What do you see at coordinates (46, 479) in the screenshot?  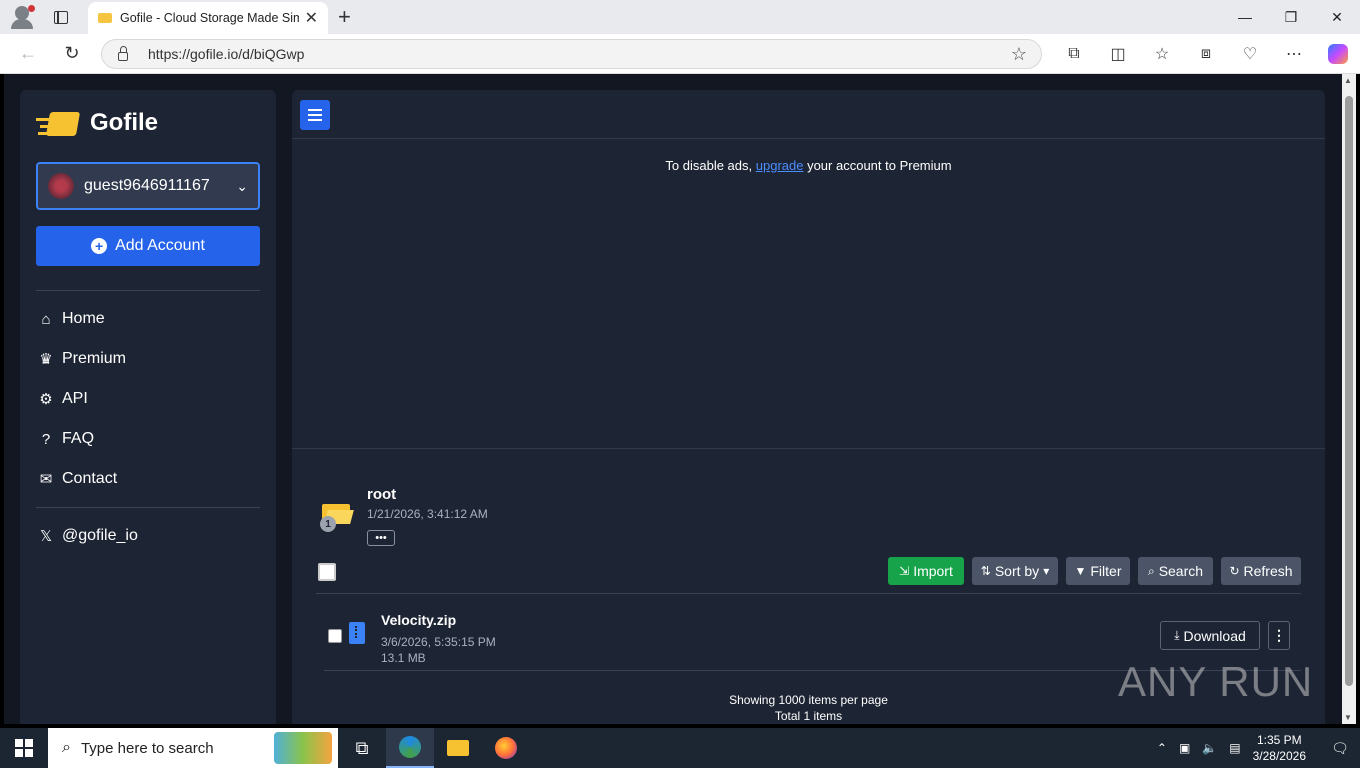 I see `envelope-icon: ✉` at bounding box center [46, 479].